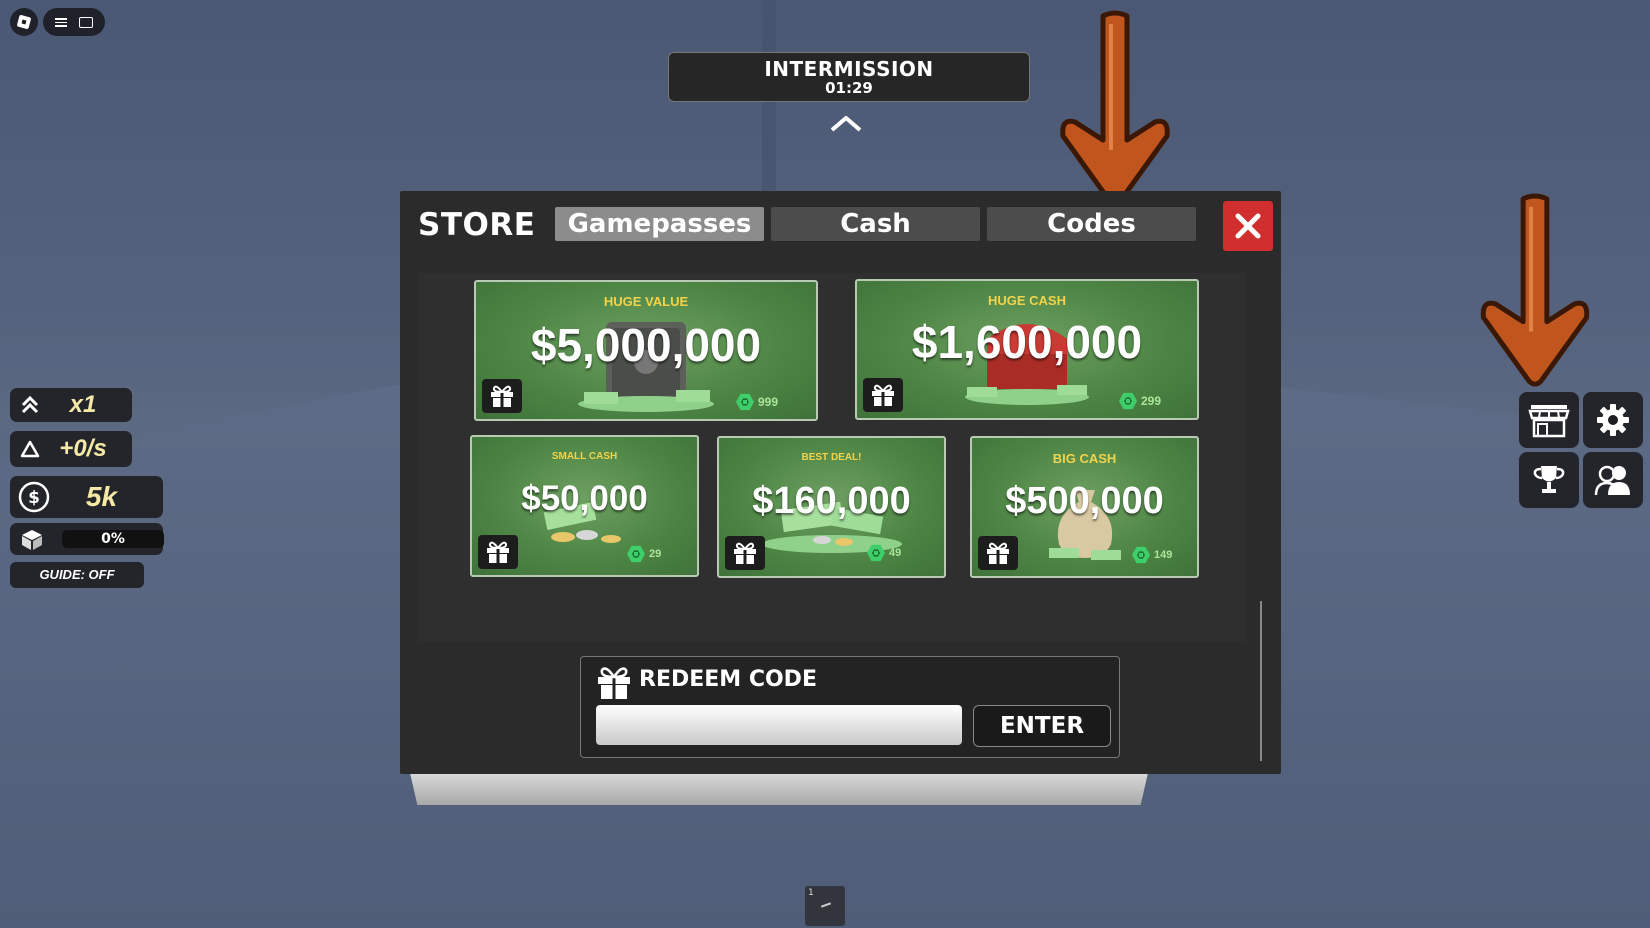  Describe the element at coordinates (768, 402) in the screenshot. I see `price-value: 999` at that location.